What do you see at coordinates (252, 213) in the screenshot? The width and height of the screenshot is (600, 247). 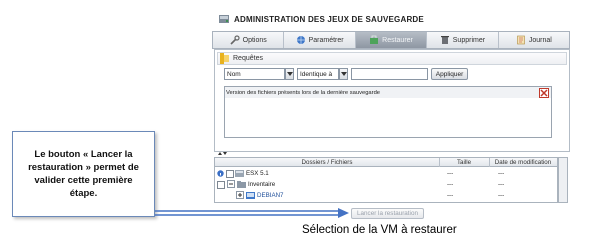 I see `callout-arrow` at bounding box center [252, 213].